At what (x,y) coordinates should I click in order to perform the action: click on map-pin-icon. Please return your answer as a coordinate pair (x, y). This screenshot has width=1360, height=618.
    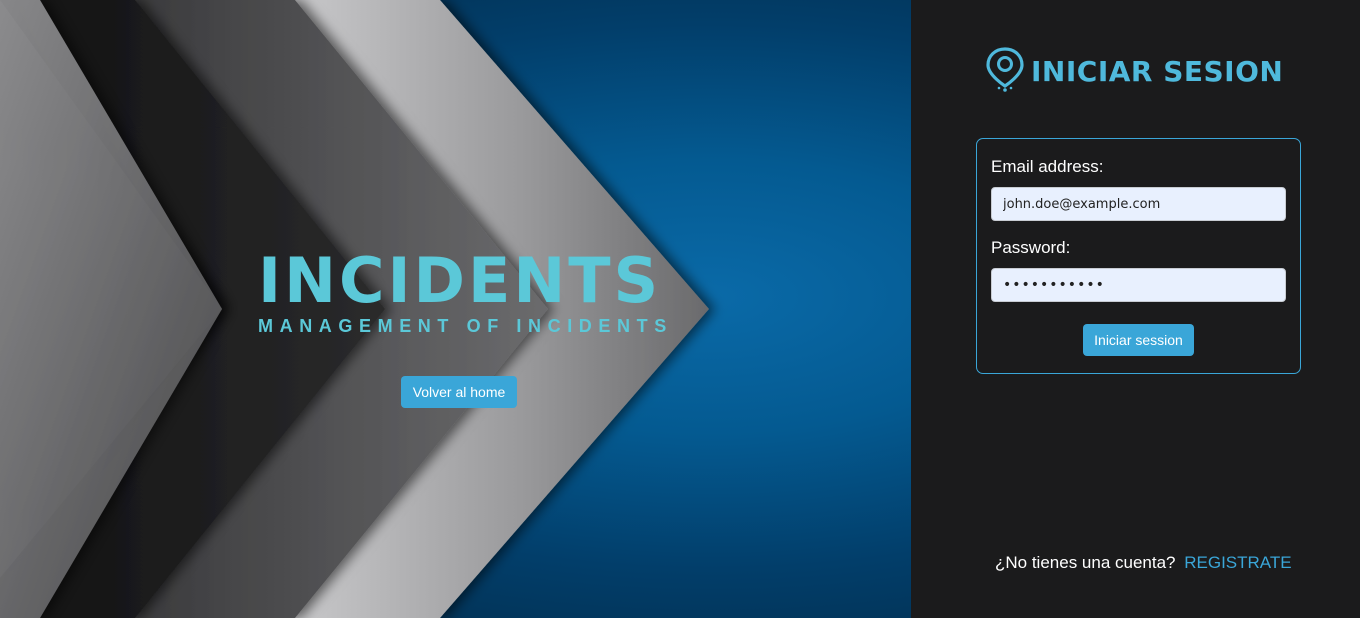
    Looking at the image, I should click on (1005, 71).